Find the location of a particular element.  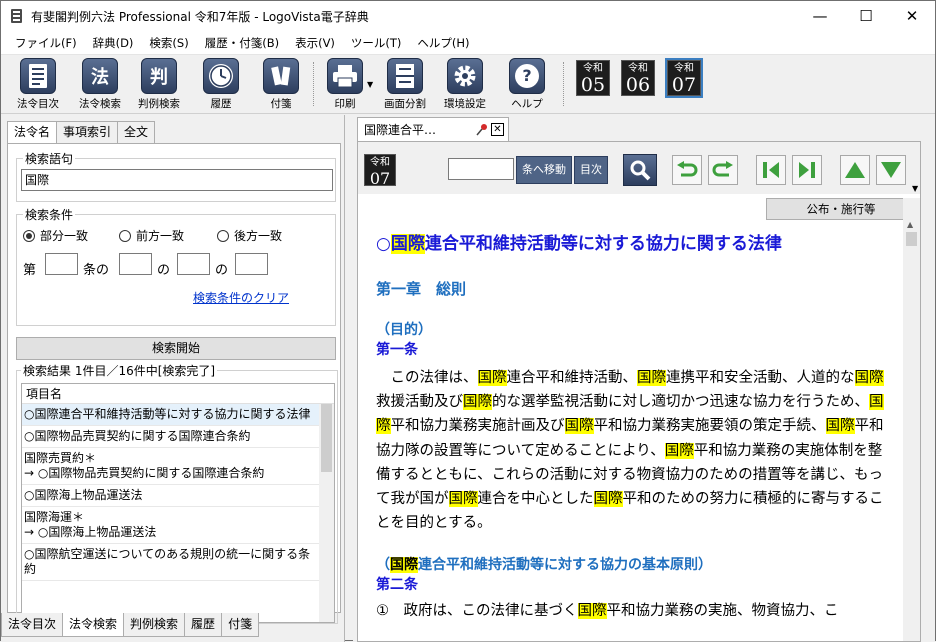

case-search-button: 判 判例検索 is located at coordinates (159, 84).